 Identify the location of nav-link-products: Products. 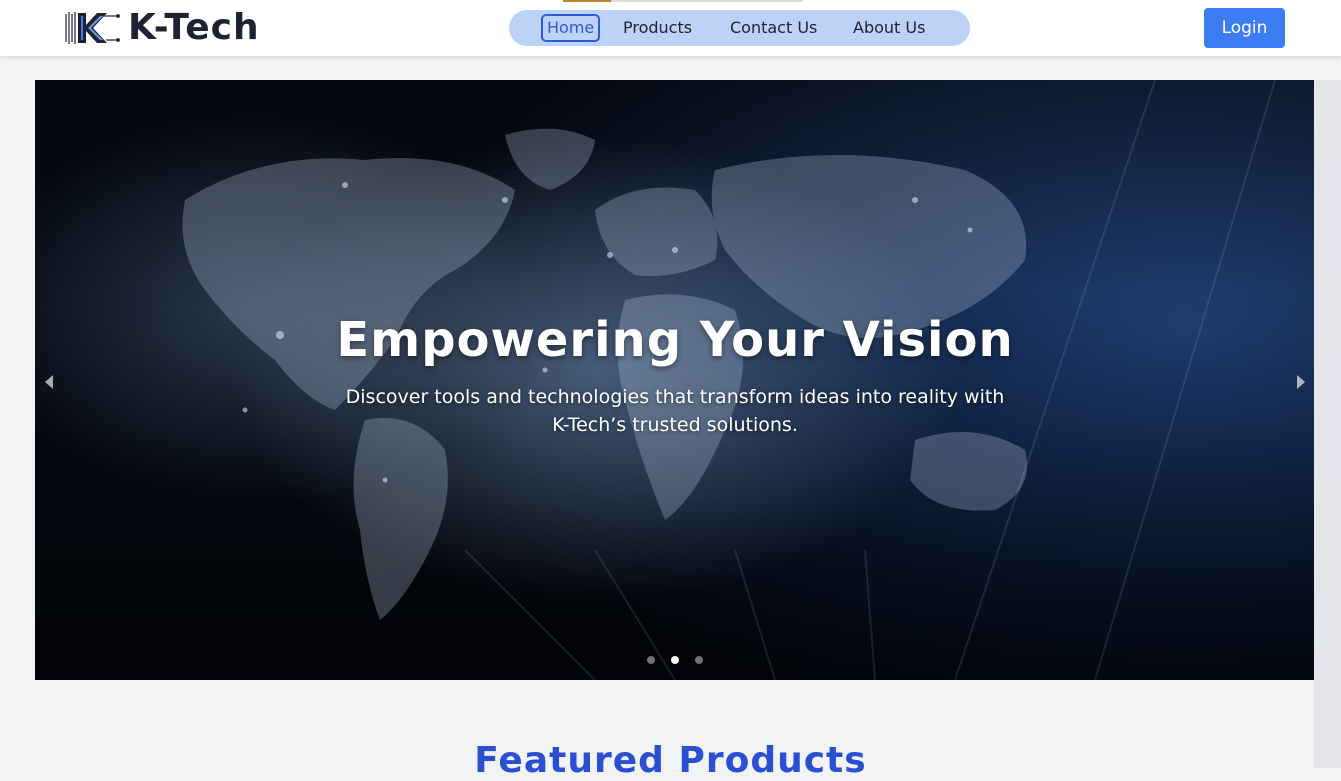
(657, 28).